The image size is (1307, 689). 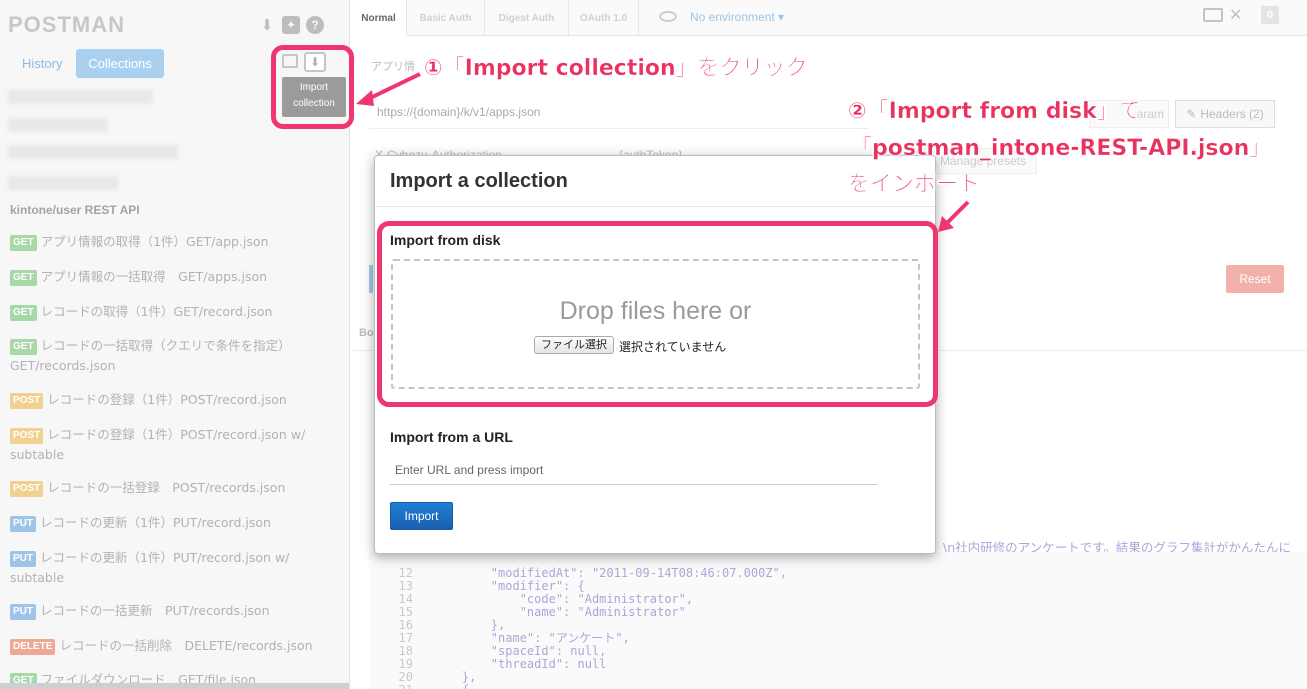 What do you see at coordinates (379, 18) in the screenshot?
I see `tab-normal: Normal` at bounding box center [379, 18].